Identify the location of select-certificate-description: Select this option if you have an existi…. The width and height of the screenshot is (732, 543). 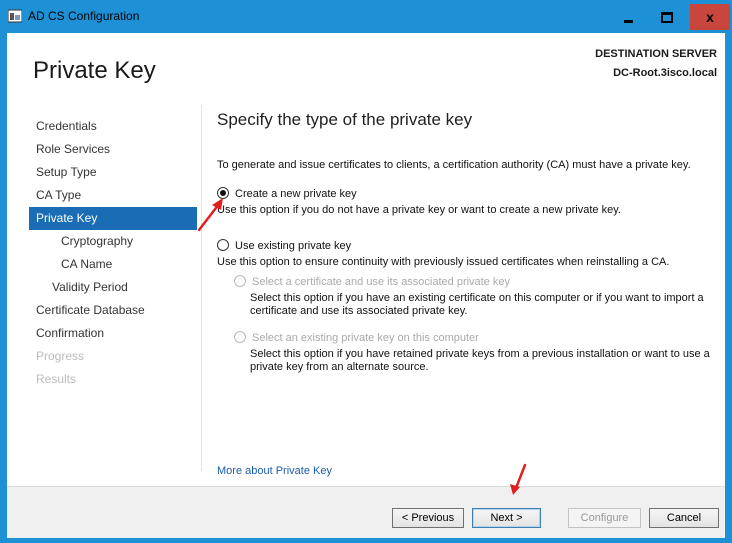
(477, 304).